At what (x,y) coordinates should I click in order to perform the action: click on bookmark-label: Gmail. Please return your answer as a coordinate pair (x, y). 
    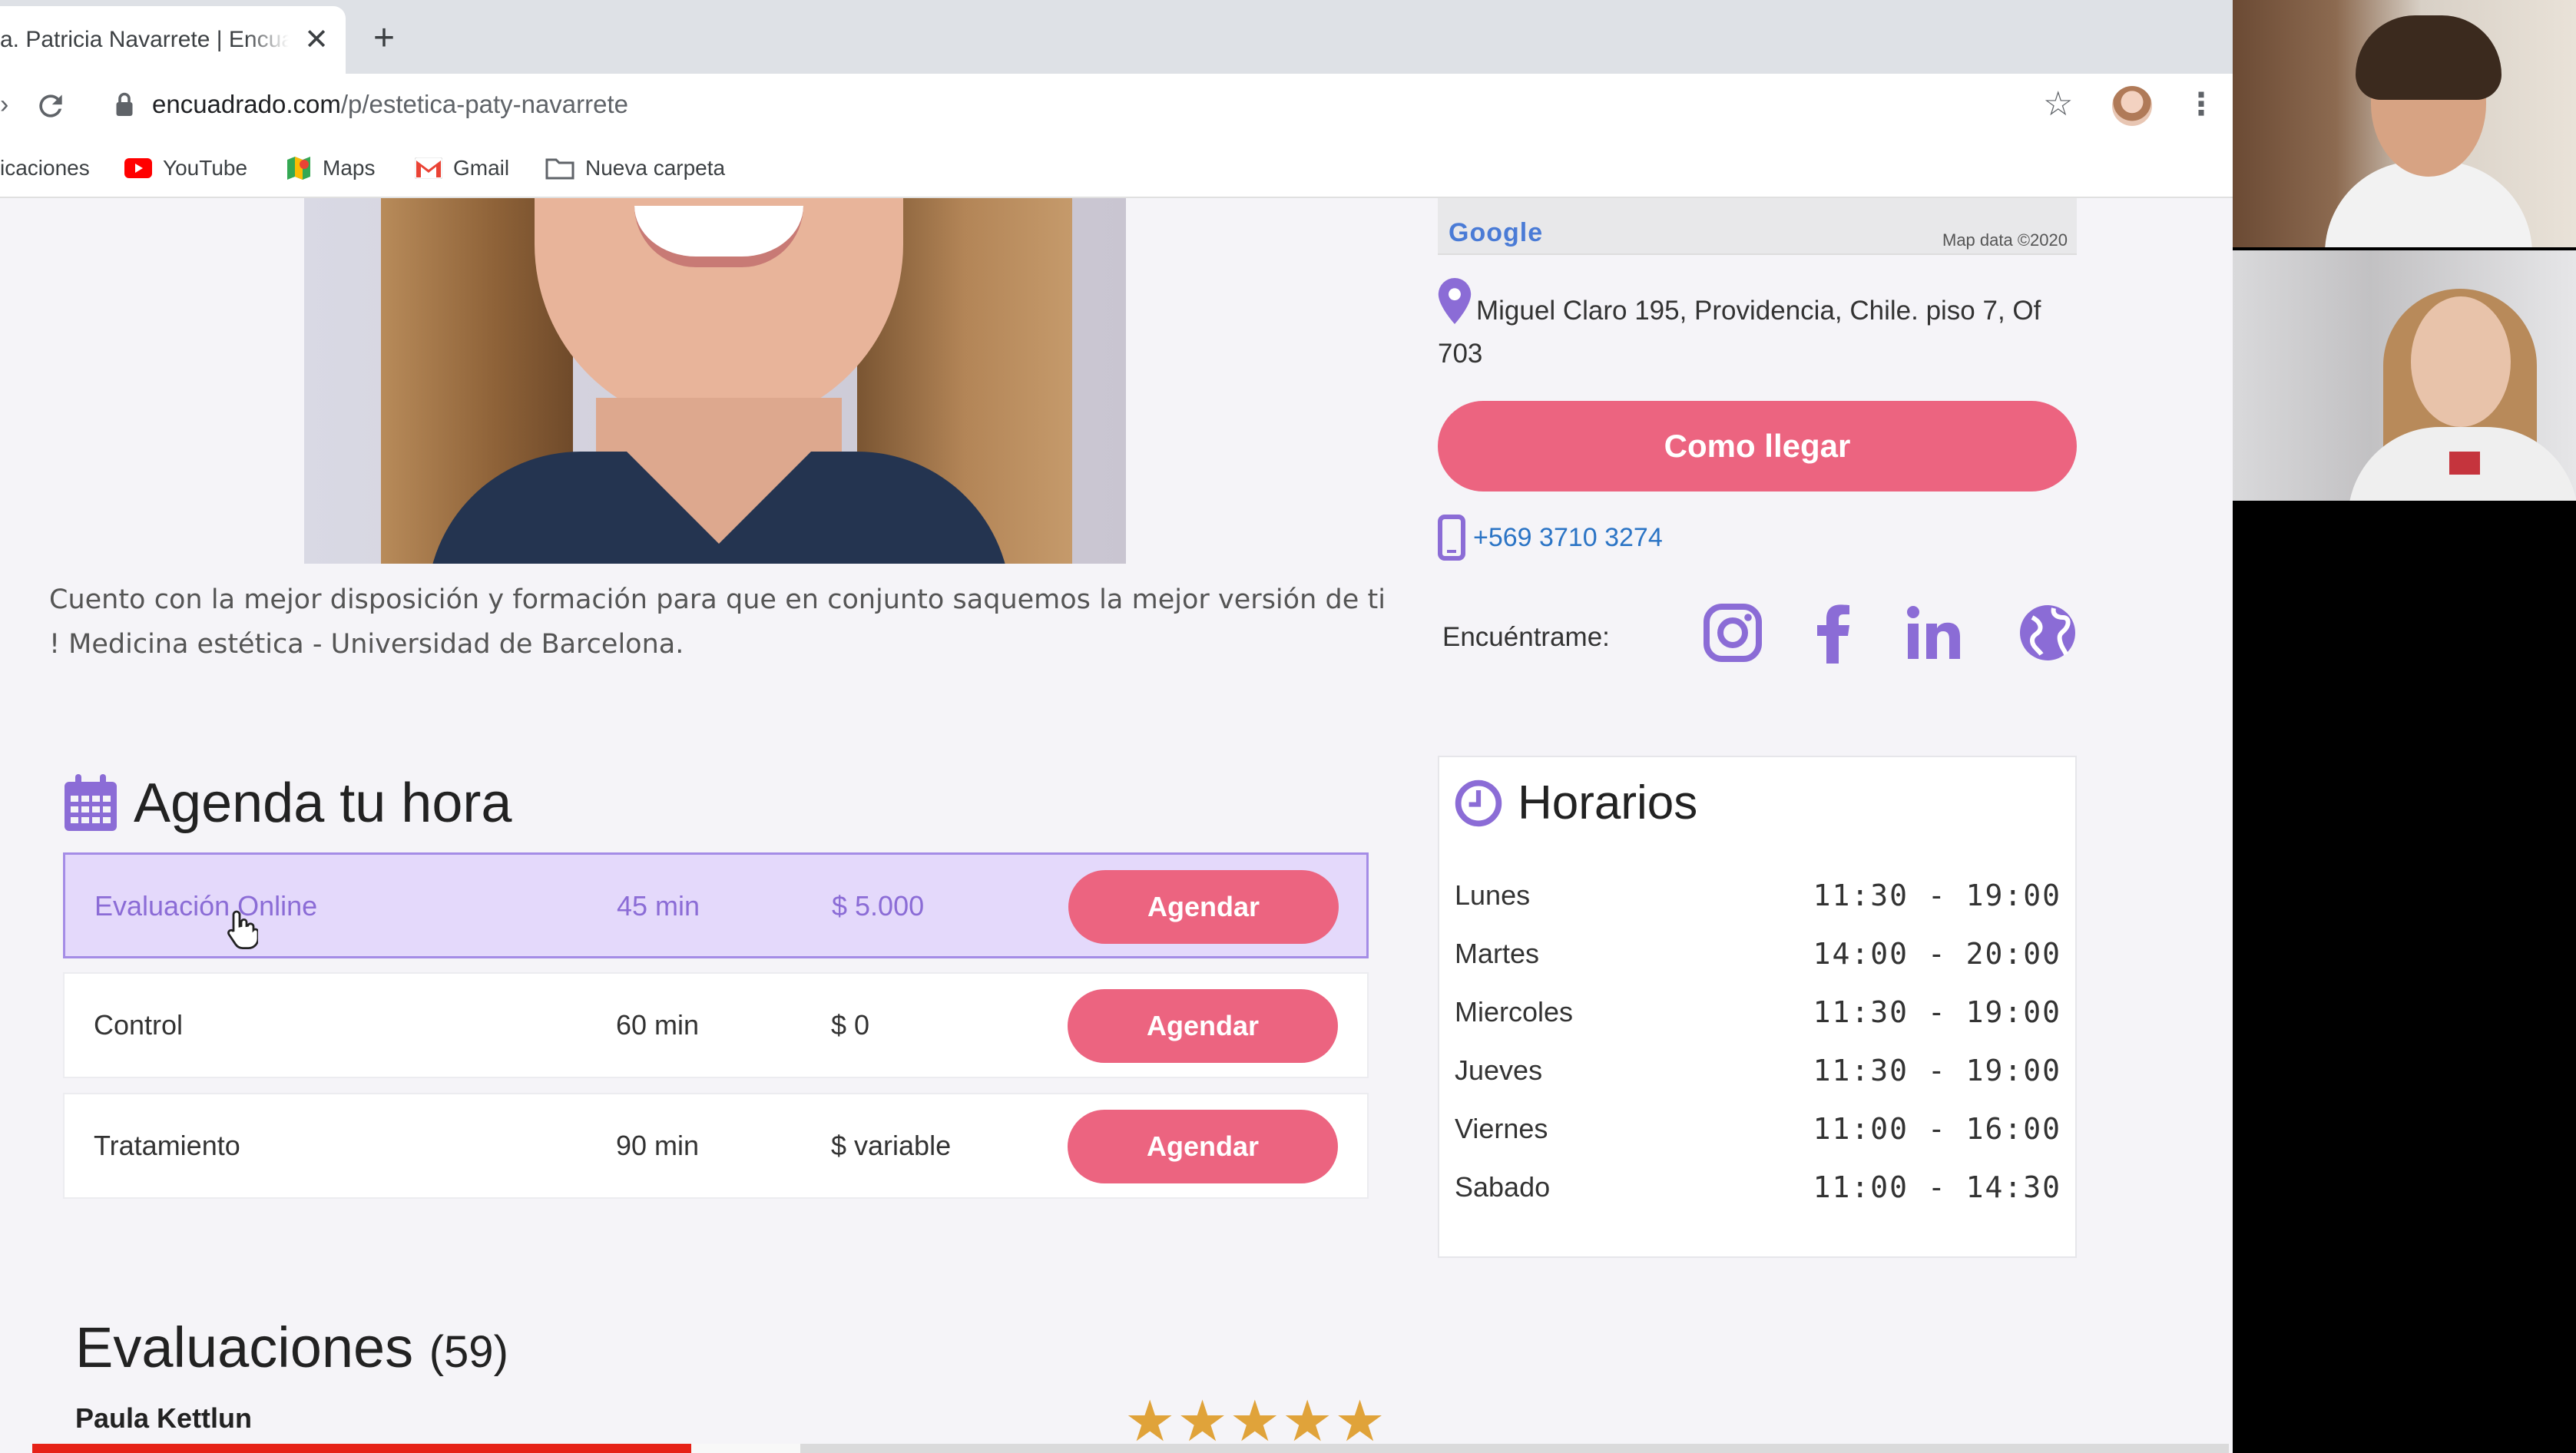
    Looking at the image, I should click on (481, 168).